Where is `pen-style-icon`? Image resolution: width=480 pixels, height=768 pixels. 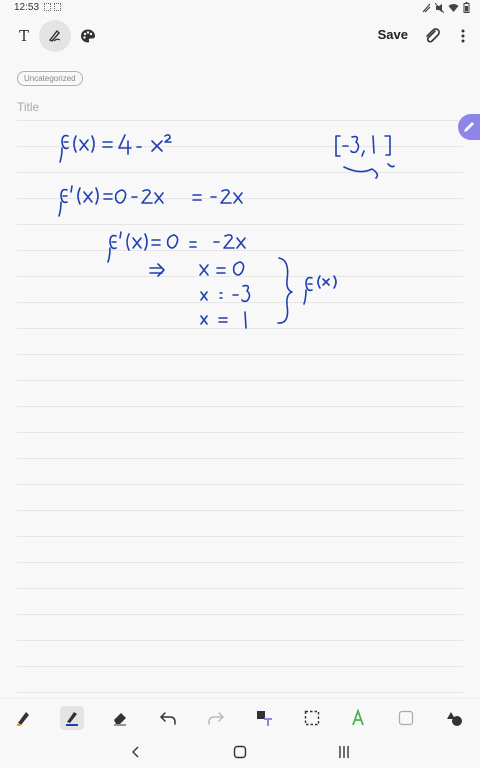 pen-style-icon is located at coordinates (23, 719).